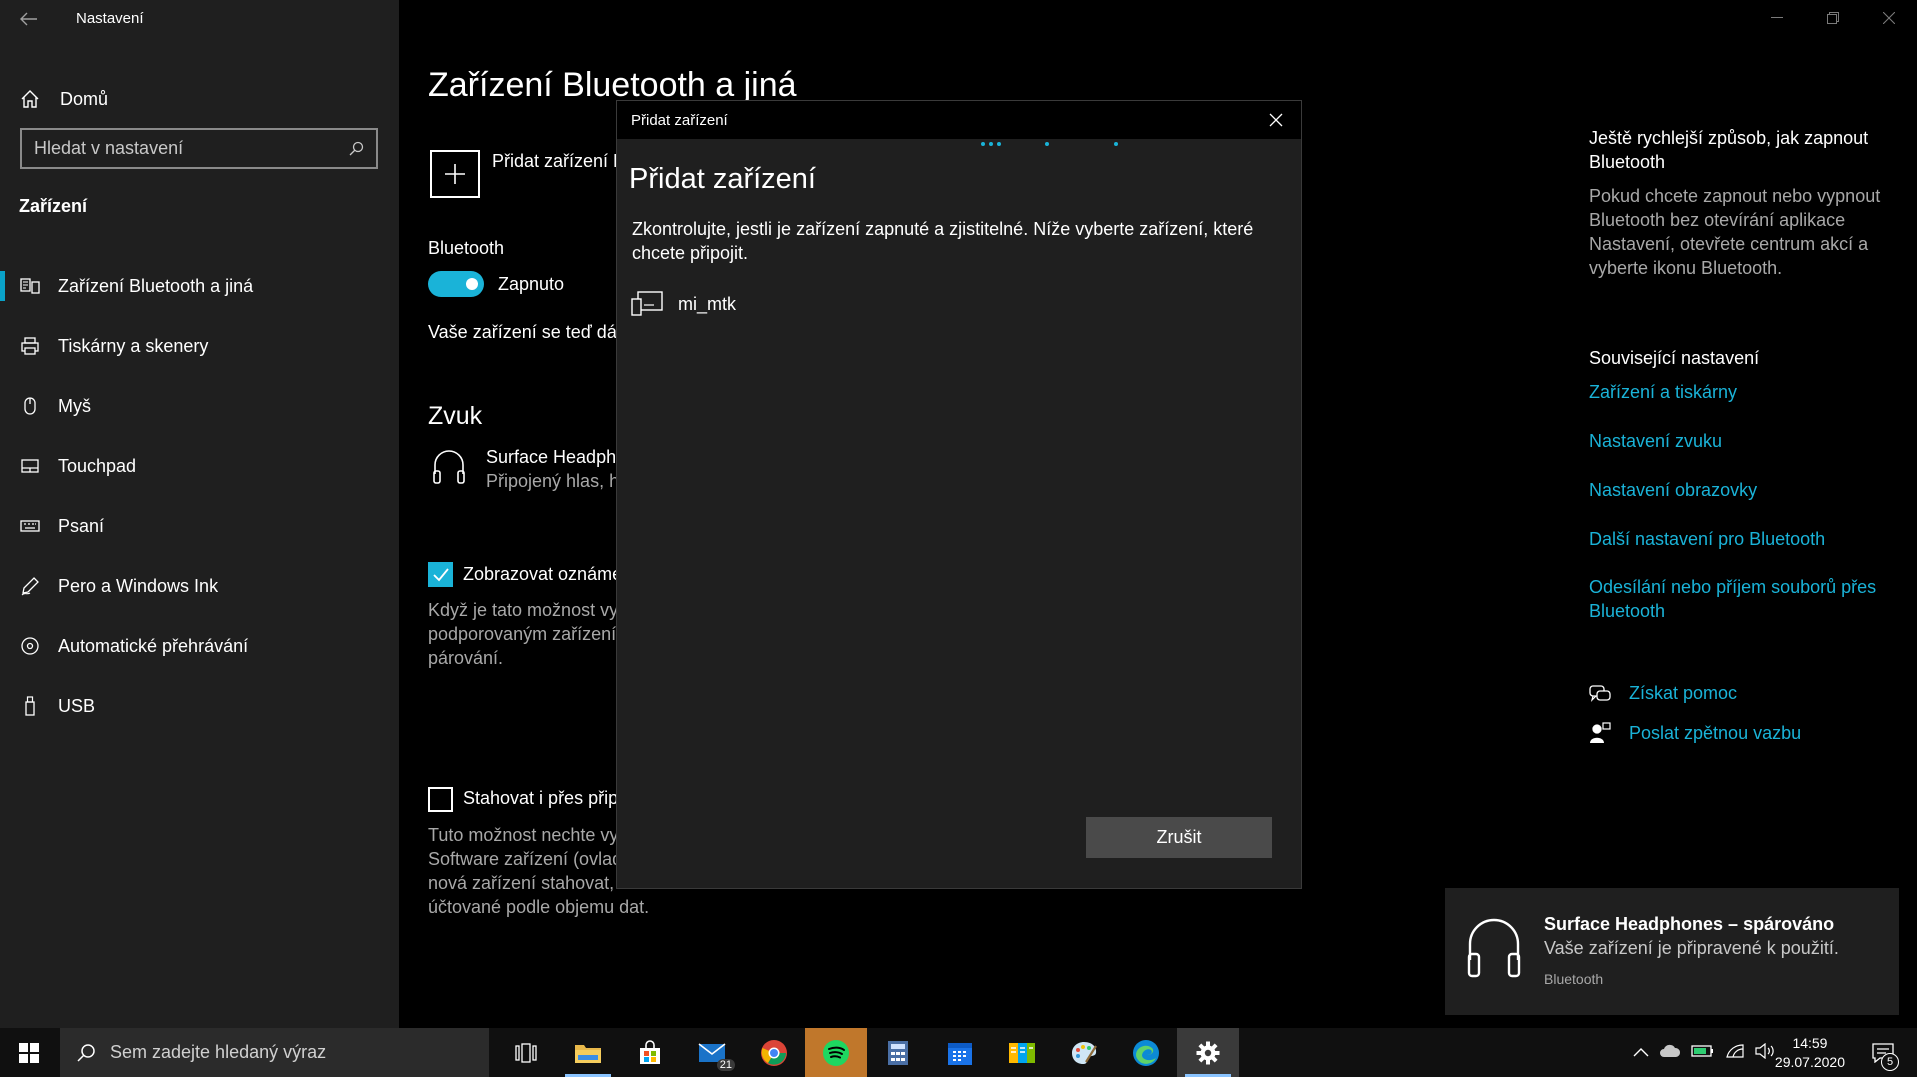  I want to click on search-icon, so click(356, 149).